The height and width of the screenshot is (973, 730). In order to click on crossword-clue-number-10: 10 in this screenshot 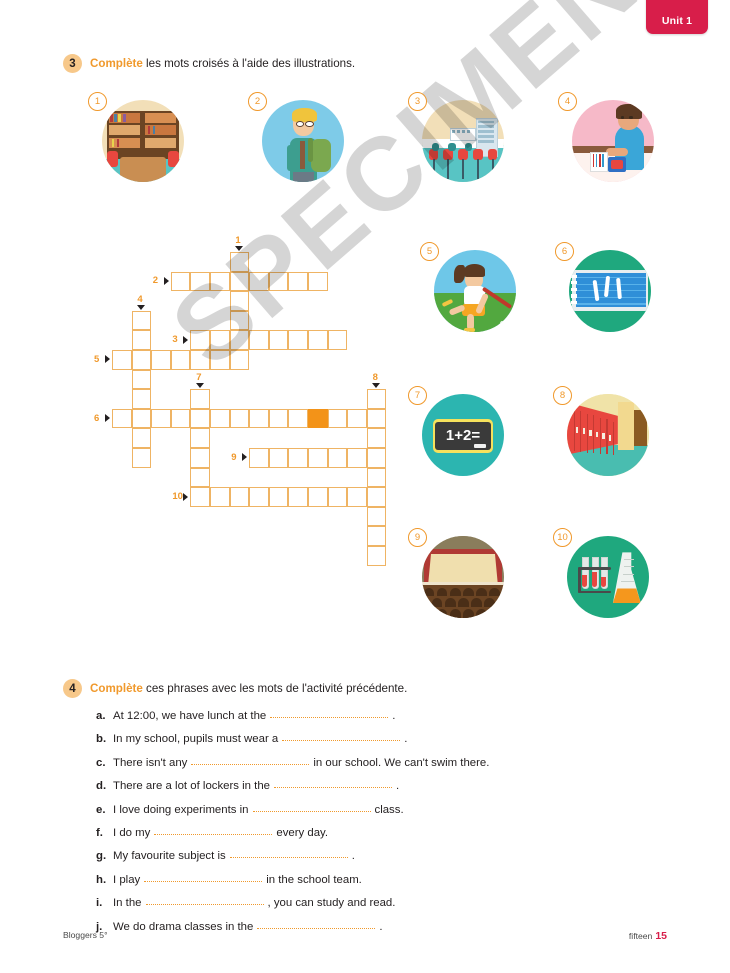, I will do `click(177, 496)`.